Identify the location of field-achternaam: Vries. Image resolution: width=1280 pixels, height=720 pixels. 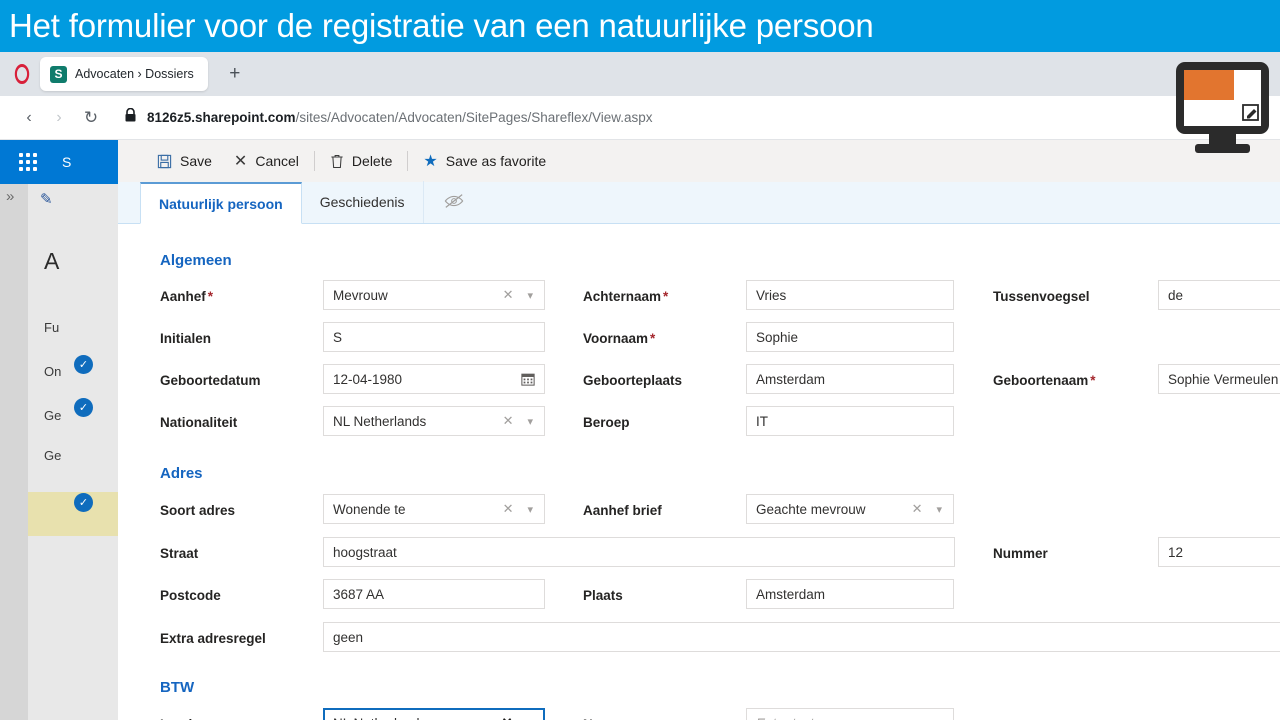
(850, 295).